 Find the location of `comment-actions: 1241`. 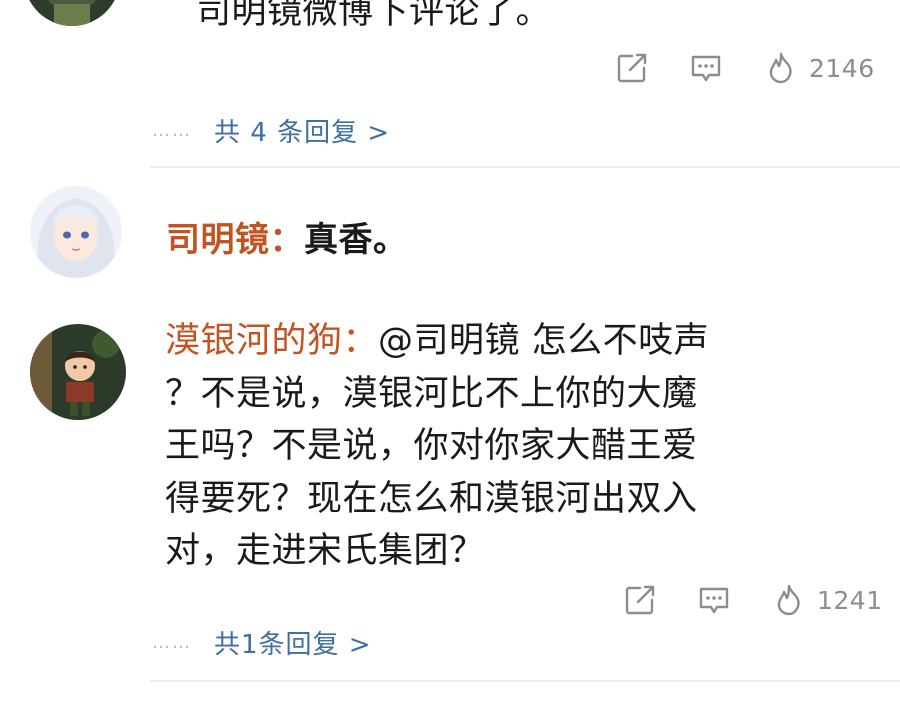

comment-actions: 1241 is located at coordinates (753, 600).